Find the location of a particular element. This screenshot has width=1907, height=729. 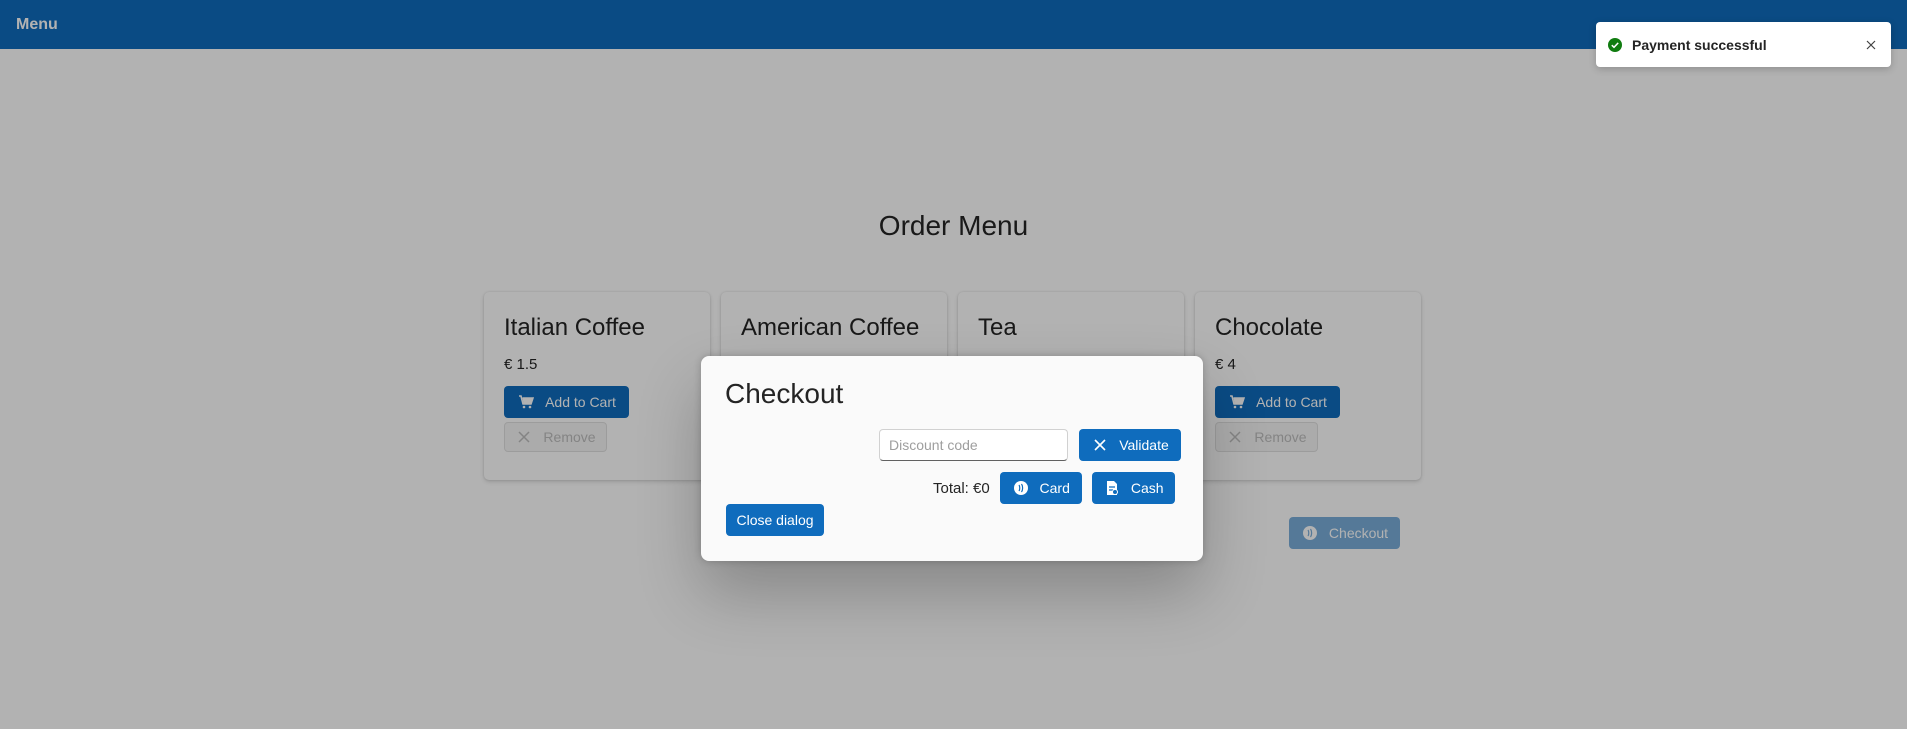

payment-row: Total: €0 Card Cash is located at coordinates (1054, 488).